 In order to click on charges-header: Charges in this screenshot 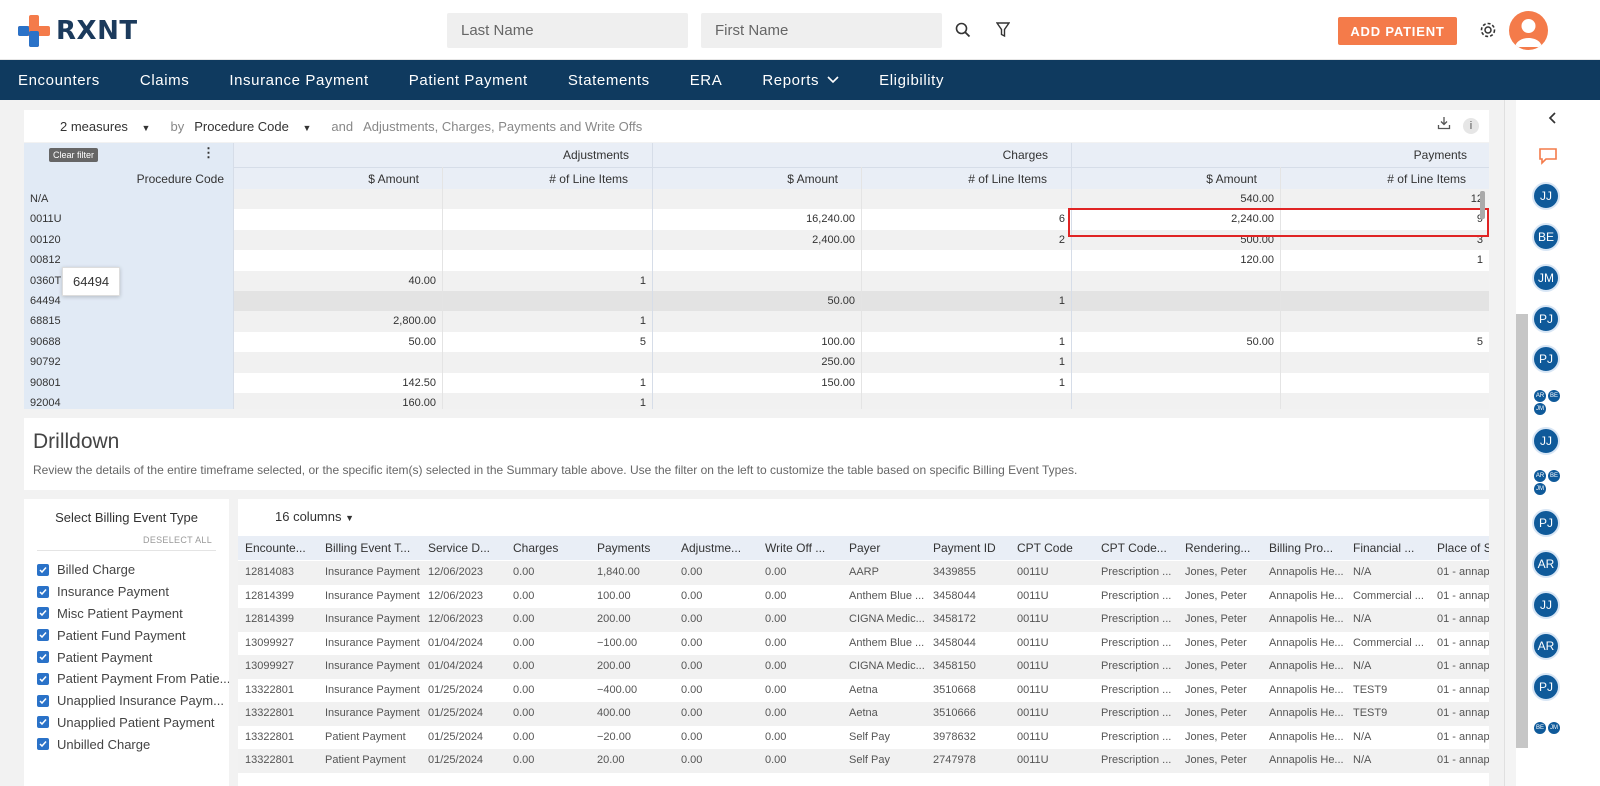, I will do `click(850, 155)`.